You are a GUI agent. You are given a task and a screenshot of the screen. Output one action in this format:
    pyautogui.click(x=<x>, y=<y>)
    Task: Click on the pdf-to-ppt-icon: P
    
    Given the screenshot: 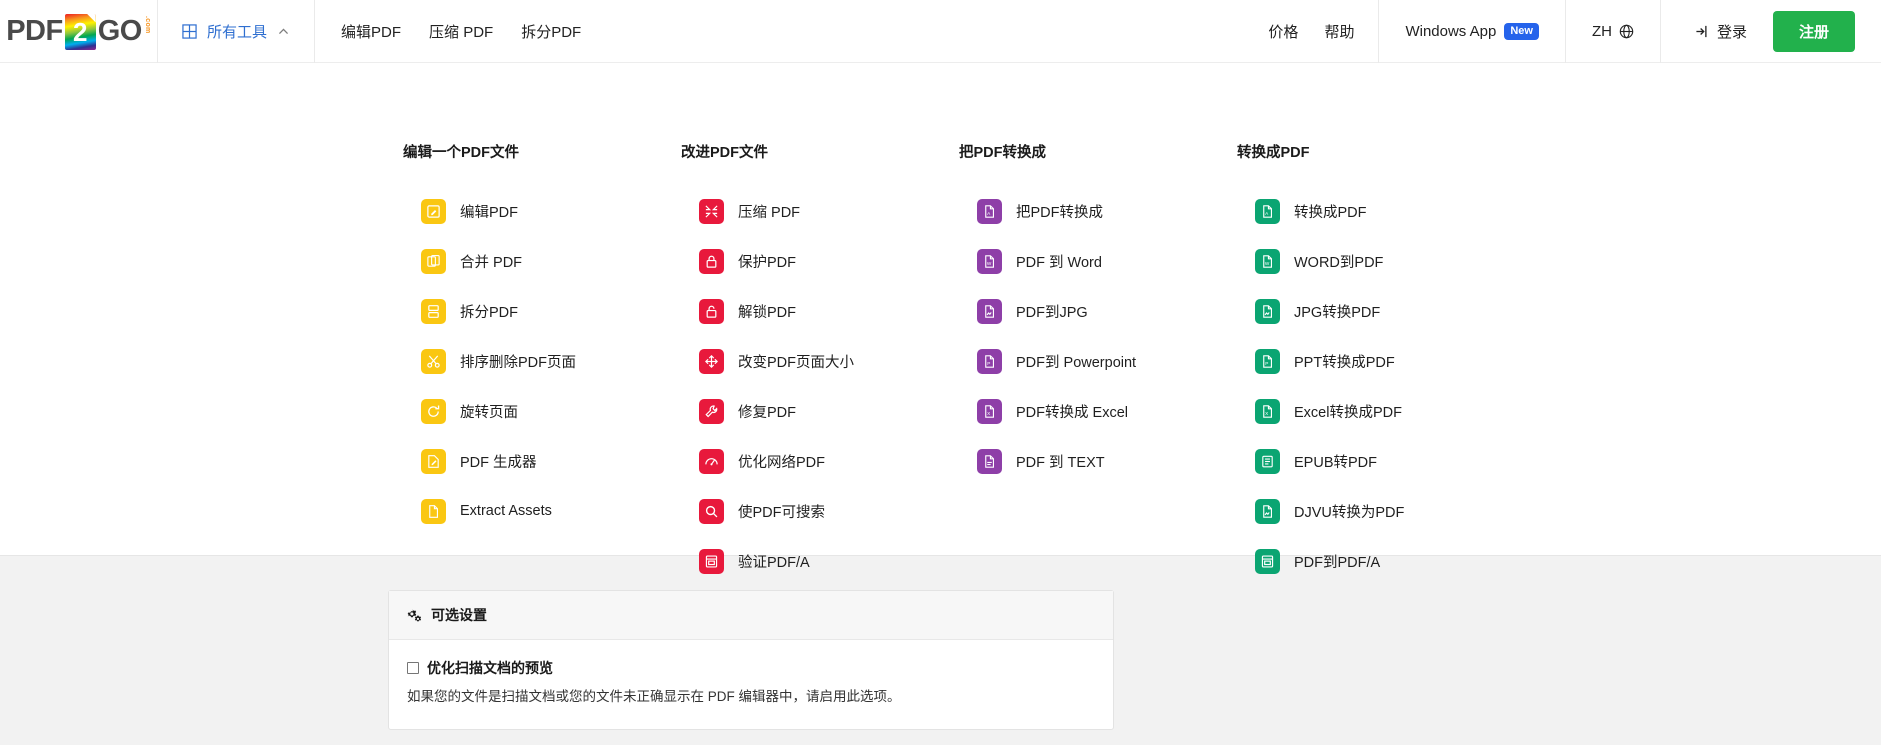 What is the action you would take?
    pyautogui.click(x=989, y=361)
    